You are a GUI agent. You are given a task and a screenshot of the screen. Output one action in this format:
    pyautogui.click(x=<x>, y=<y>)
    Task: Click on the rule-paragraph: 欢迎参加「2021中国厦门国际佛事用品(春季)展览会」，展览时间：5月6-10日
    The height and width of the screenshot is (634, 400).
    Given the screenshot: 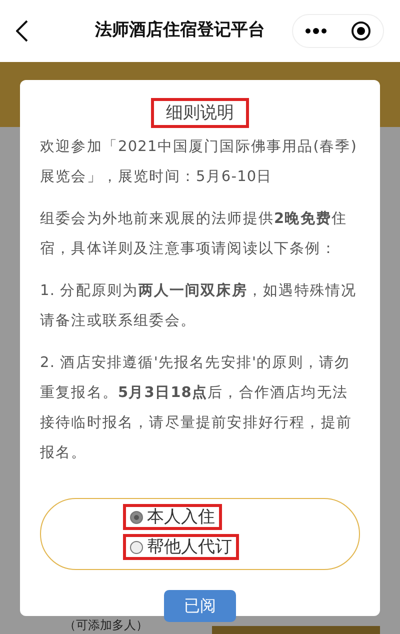 What is the action you would take?
    pyautogui.click(x=199, y=162)
    